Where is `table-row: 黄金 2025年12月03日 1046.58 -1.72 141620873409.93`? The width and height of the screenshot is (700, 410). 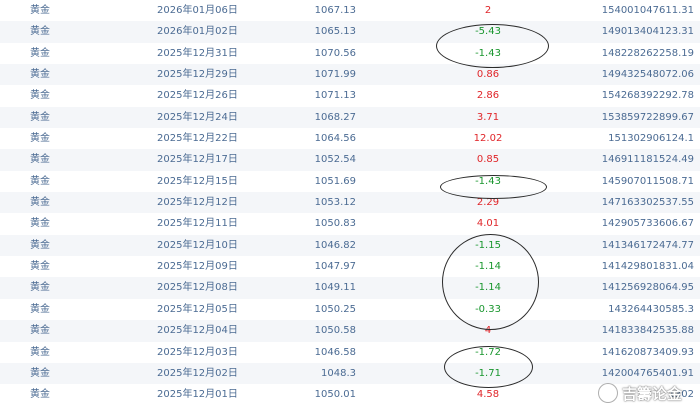
table-row: 黄金 2025年12月03日 1046.58 -1.72 141620873409.93 is located at coordinates (350, 352).